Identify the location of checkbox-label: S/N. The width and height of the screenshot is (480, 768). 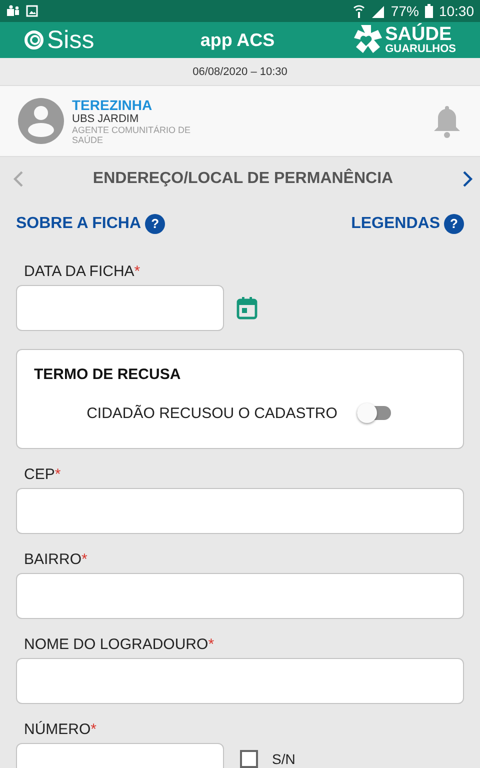
(284, 759).